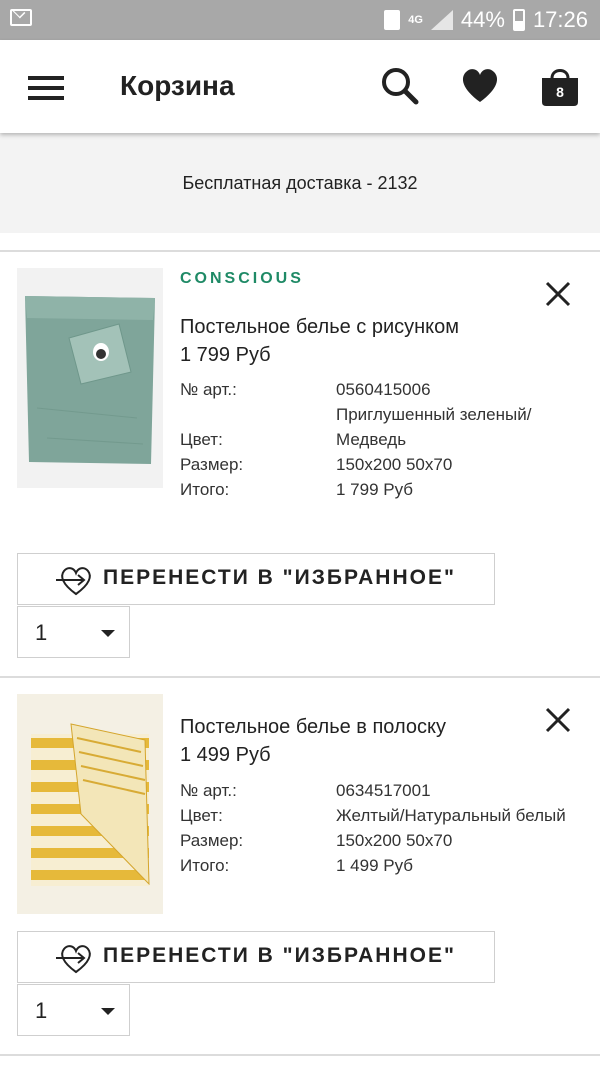 This screenshot has width=600, height=1065. Describe the element at coordinates (375, 865) in the screenshot. I see `total-value: 1 499 Руб` at that location.